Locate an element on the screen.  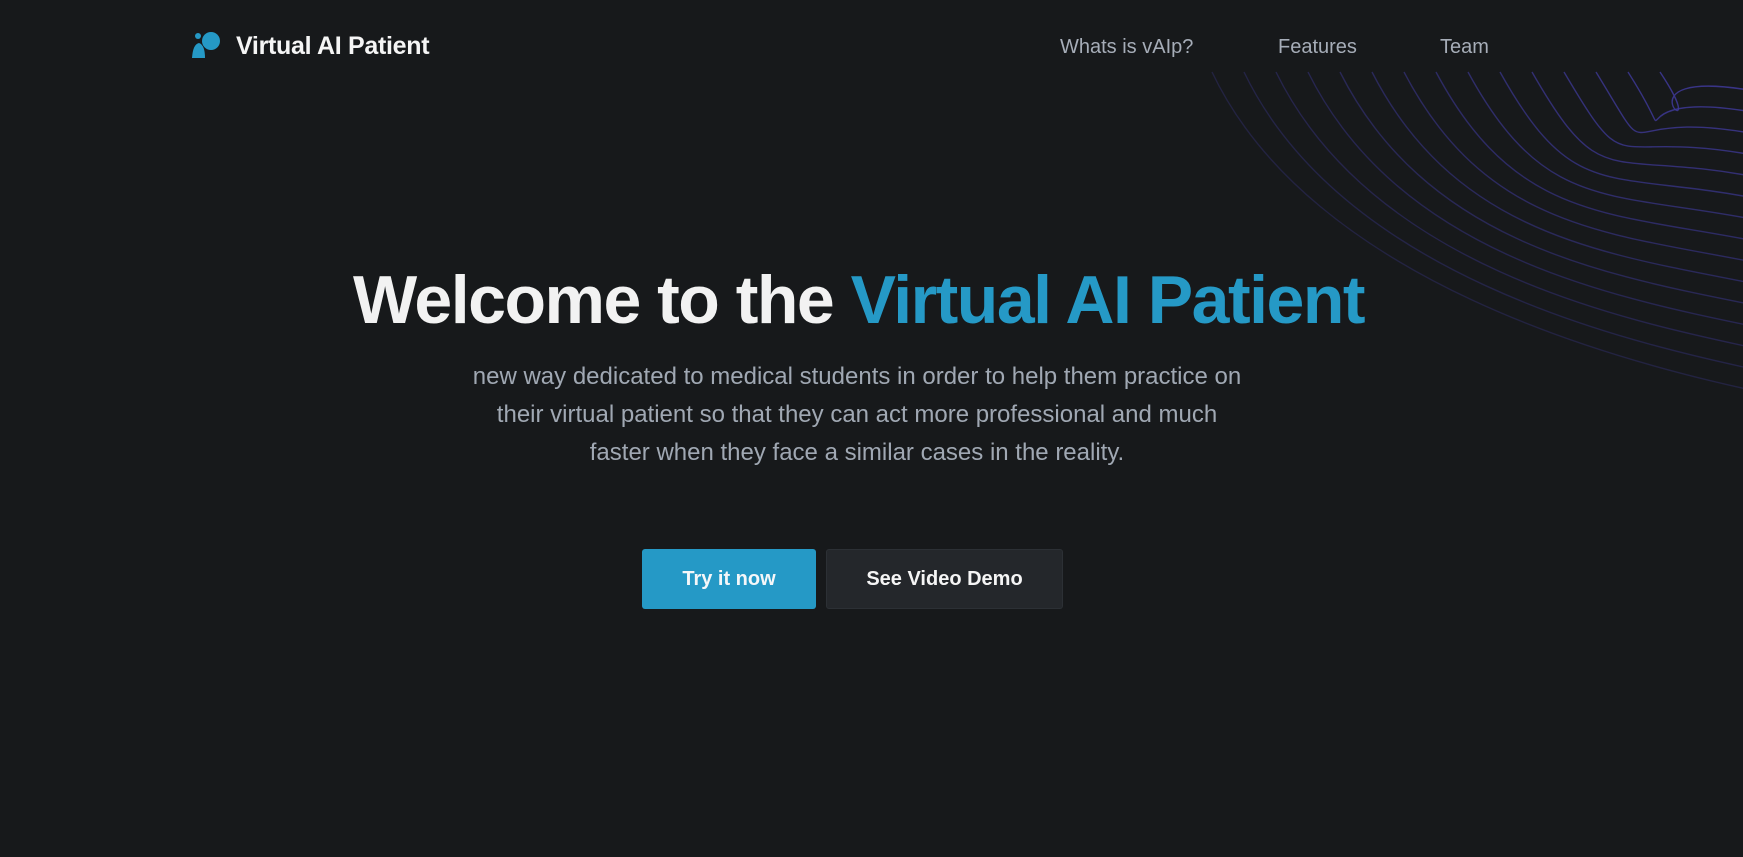
hero-title: Welcome to the Virtual AI Patient is located at coordinates (858, 300).